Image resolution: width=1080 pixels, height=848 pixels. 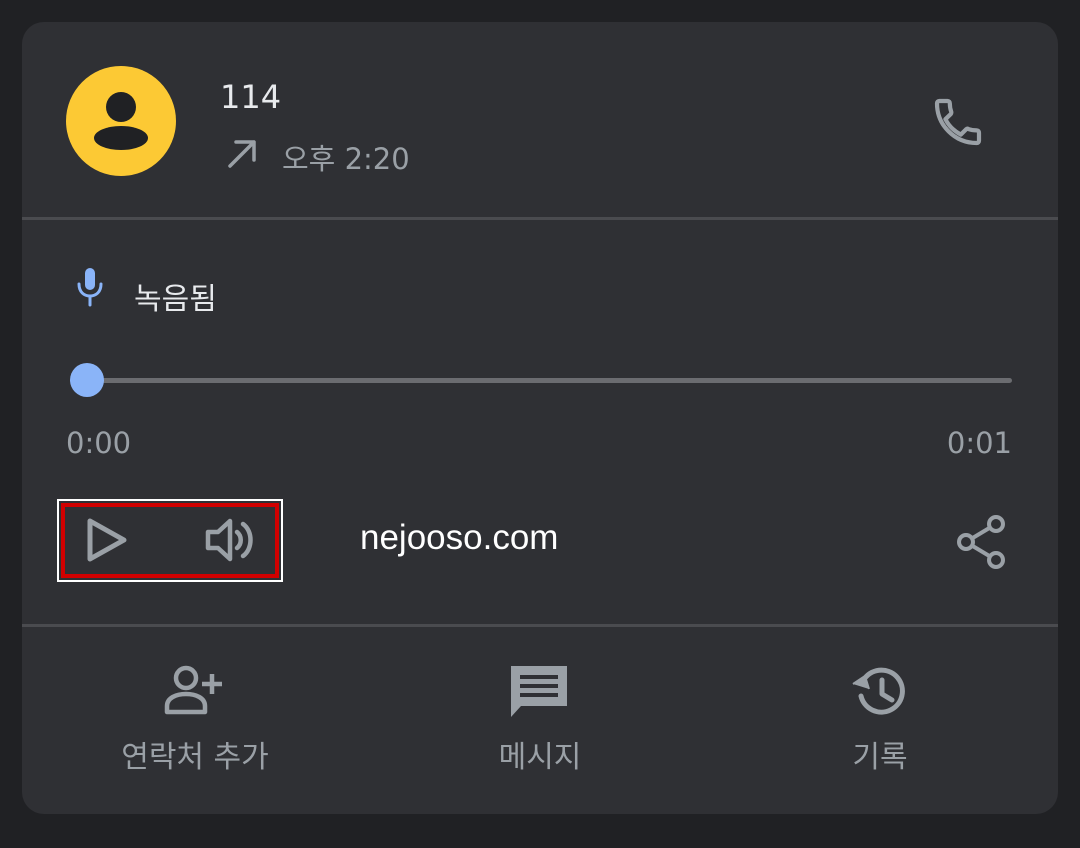 What do you see at coordinates (880, 727) in the screenshot?
I see `history-button: 기록` at bounding box center [880, 727].